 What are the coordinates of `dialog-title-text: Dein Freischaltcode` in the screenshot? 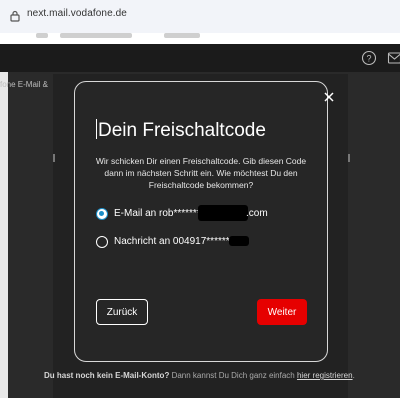 It's located at (182, 130).